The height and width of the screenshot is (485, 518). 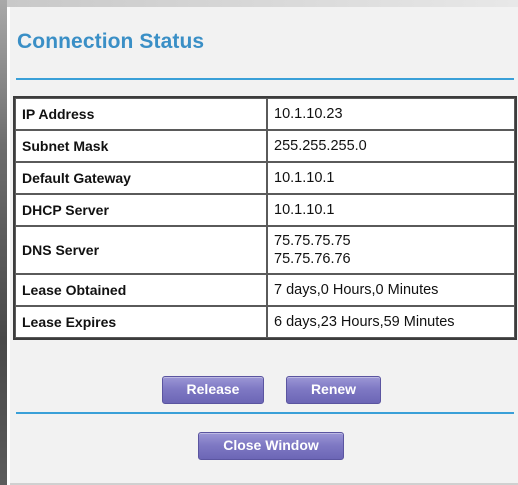 What do you see at coordinates (271, 446) in the screenshot?
I see `close-window-button: Close Window` at bounding box center [271, 446].